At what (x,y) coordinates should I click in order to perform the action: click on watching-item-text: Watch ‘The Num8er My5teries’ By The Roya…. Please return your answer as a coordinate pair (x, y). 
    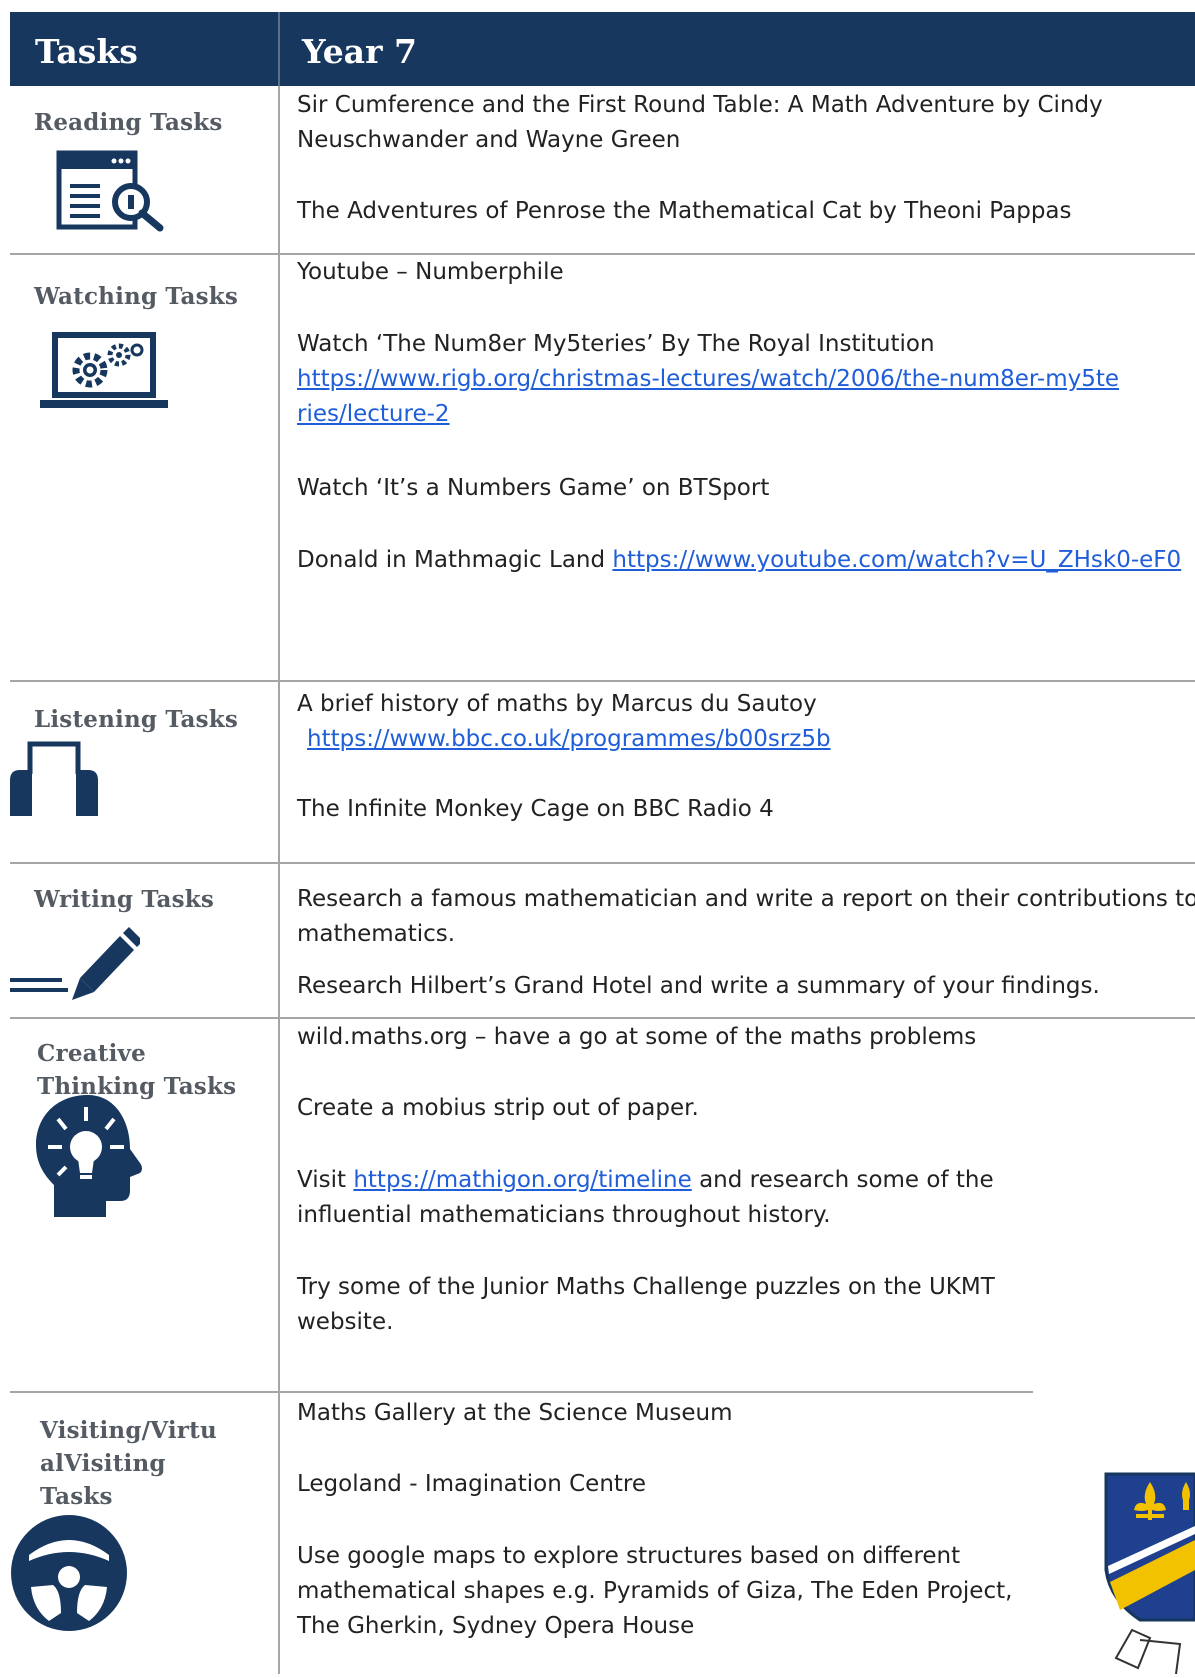
    Looking at the image, I should click on (616, 344).